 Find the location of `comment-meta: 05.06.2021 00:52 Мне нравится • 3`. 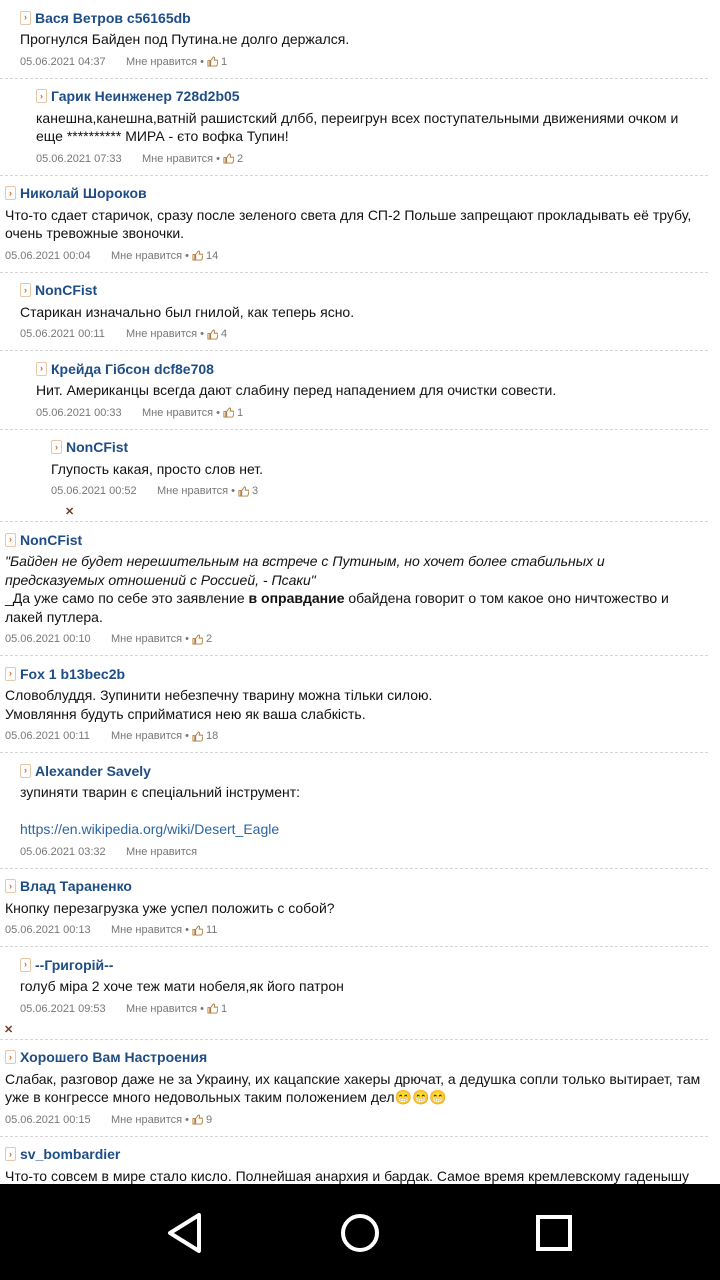

comment-meta: 05.06.2021 00:52 Мне нравится • 3 is located at coordinates (155, 491).